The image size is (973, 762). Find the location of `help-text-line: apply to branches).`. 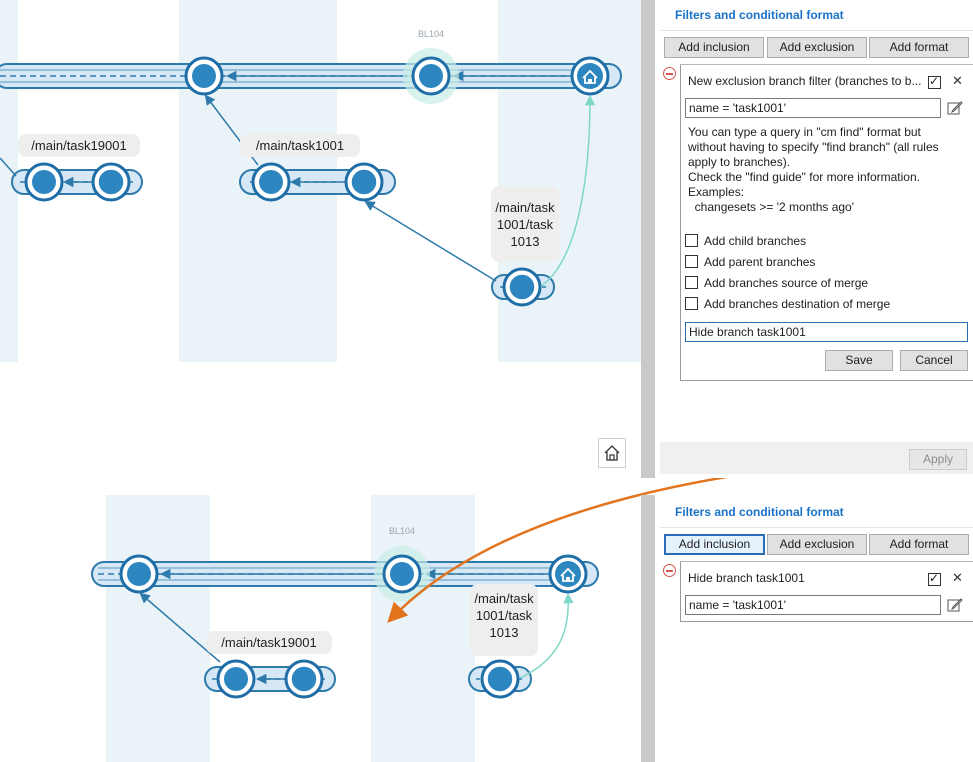

help-text-line: apply to branches). is located at coordinates (739, 162).